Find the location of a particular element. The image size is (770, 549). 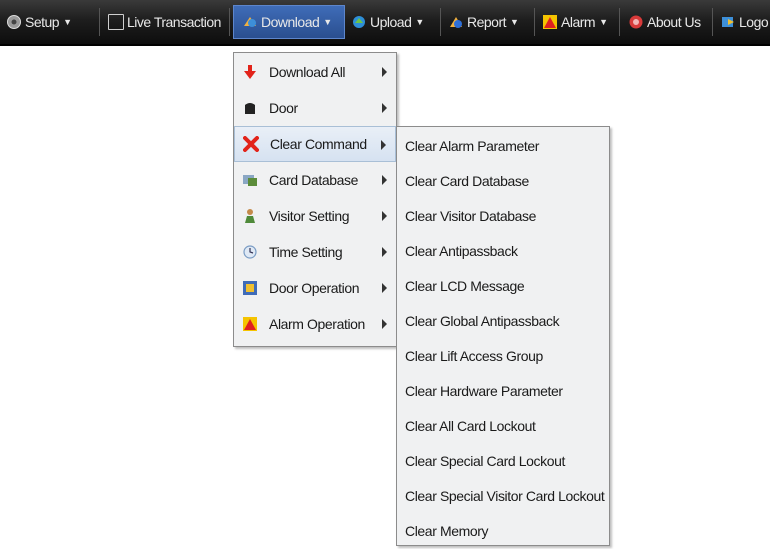

submenu-item-clear-memory: Clear Memory is located at coordinates (503, 531).